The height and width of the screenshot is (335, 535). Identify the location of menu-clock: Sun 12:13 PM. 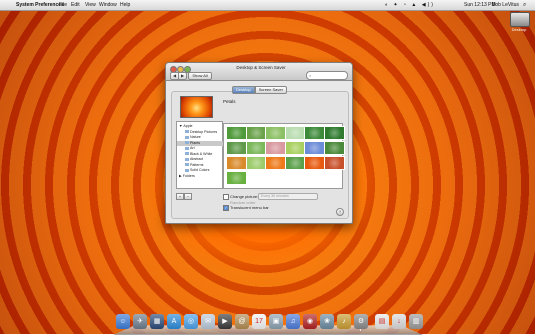
(480, 5).